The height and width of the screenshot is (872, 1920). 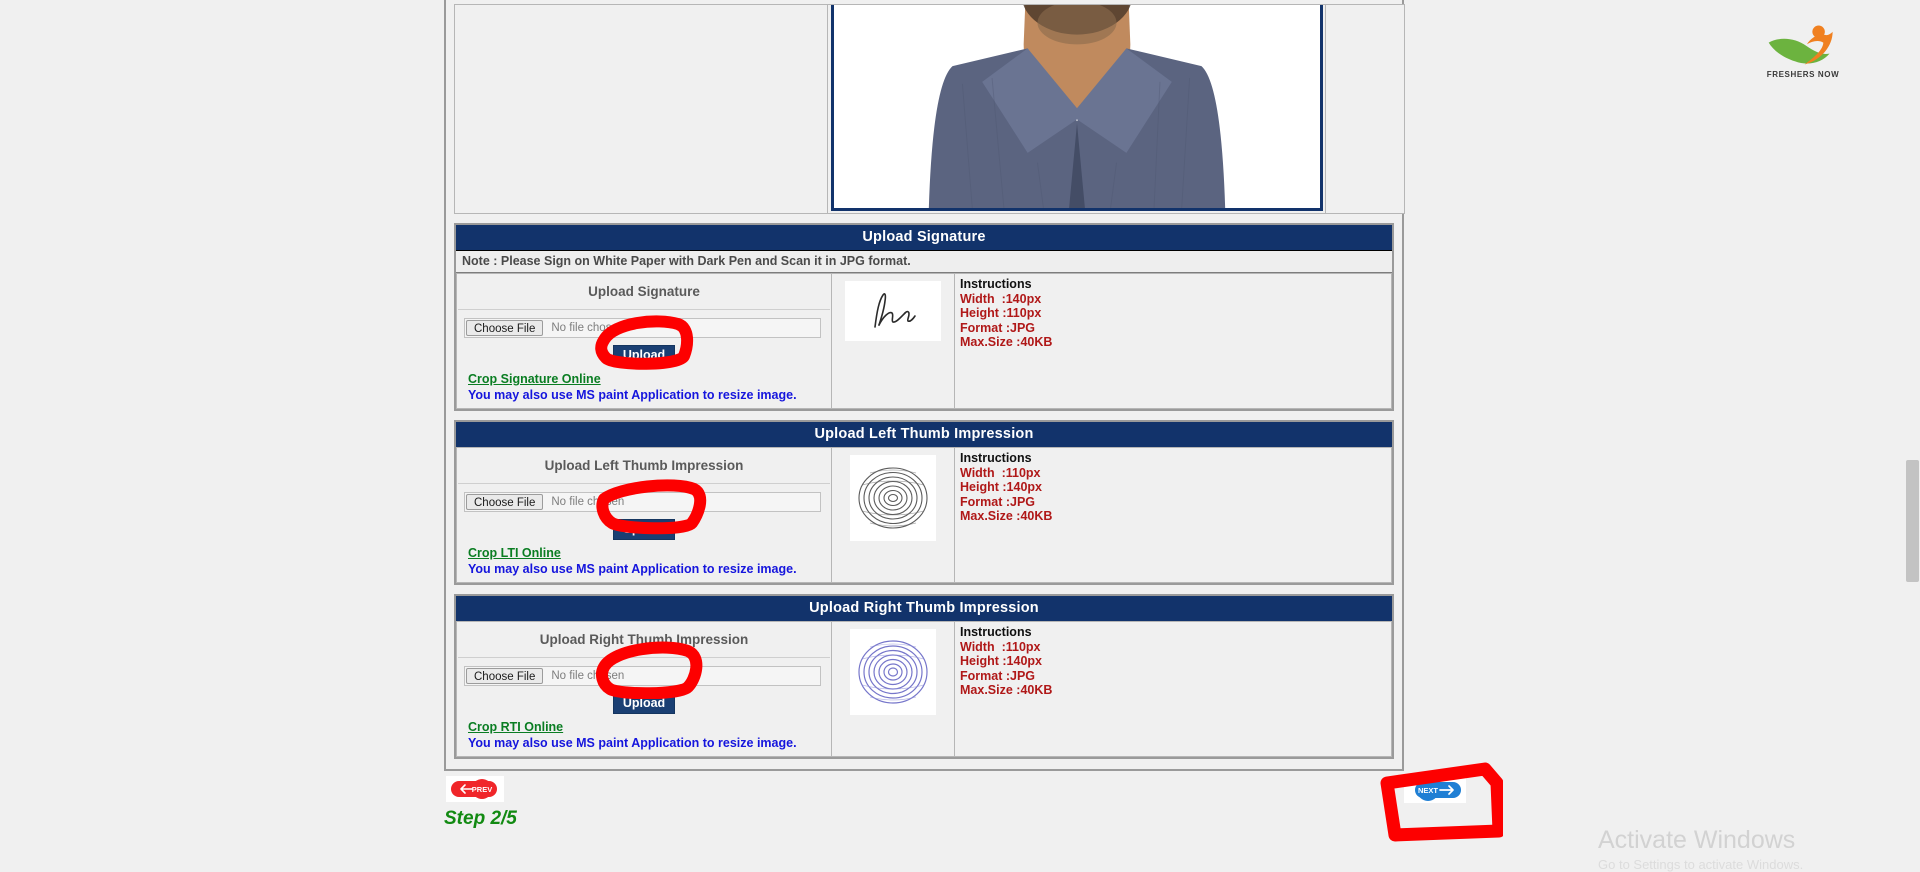 I want to click on right-thumb-preview-box, so click(x=893, y=672).